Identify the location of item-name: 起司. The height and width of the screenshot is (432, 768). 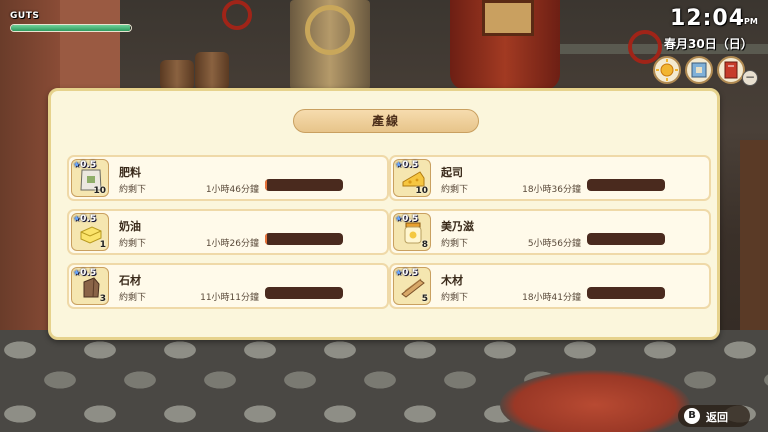
(452, 172).